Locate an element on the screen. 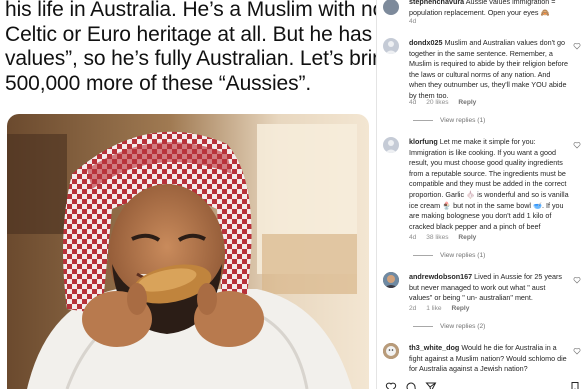  comment-username: klorfung is located at coordinates (423, 141).